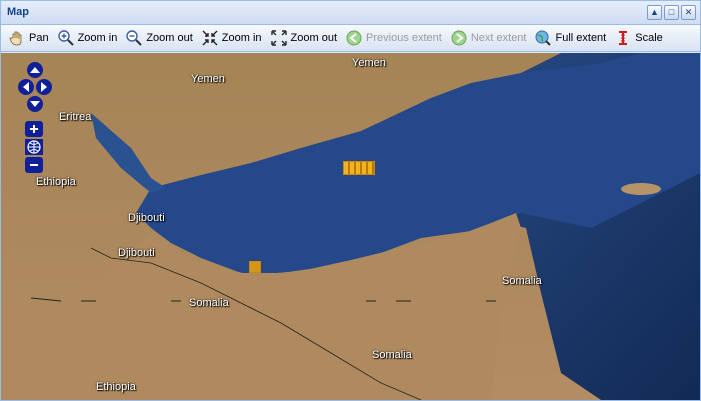 This screenshot has height=401, width=701. What do you see at coordinates (56, 182) in the screenshot?
I see `map-label-ethiopia-1: Ethiopia` at bounding box center [56, 182].